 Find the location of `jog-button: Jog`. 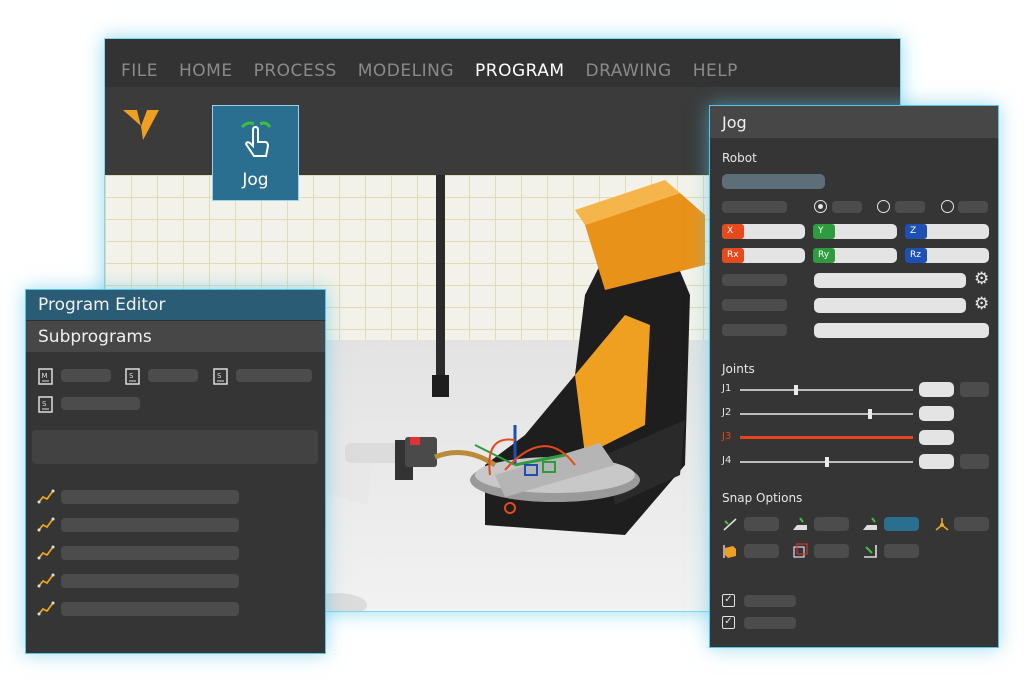

jog-button: Jog is located at coordinates (255, 153).